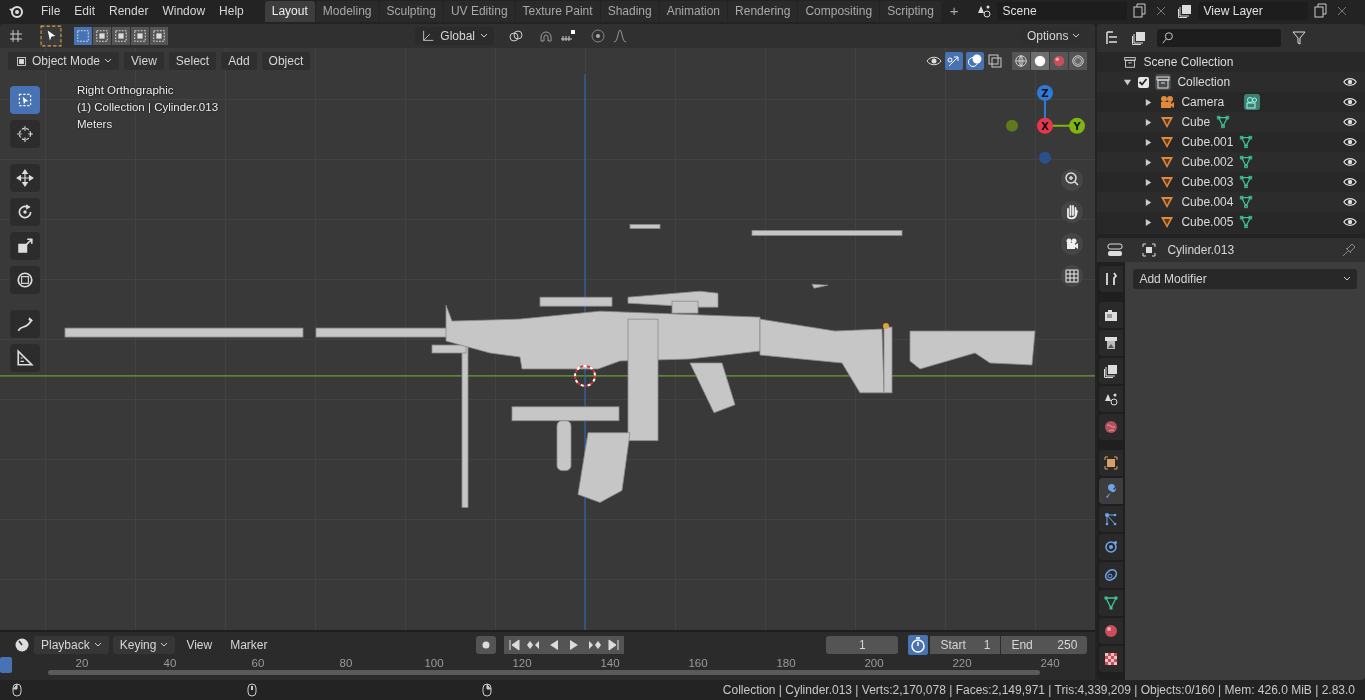  What do you see at coordinates (126, 90) in the screenshot?
I see `viewport-info-text: Right Orthographic` at bounding box center [126, 90].